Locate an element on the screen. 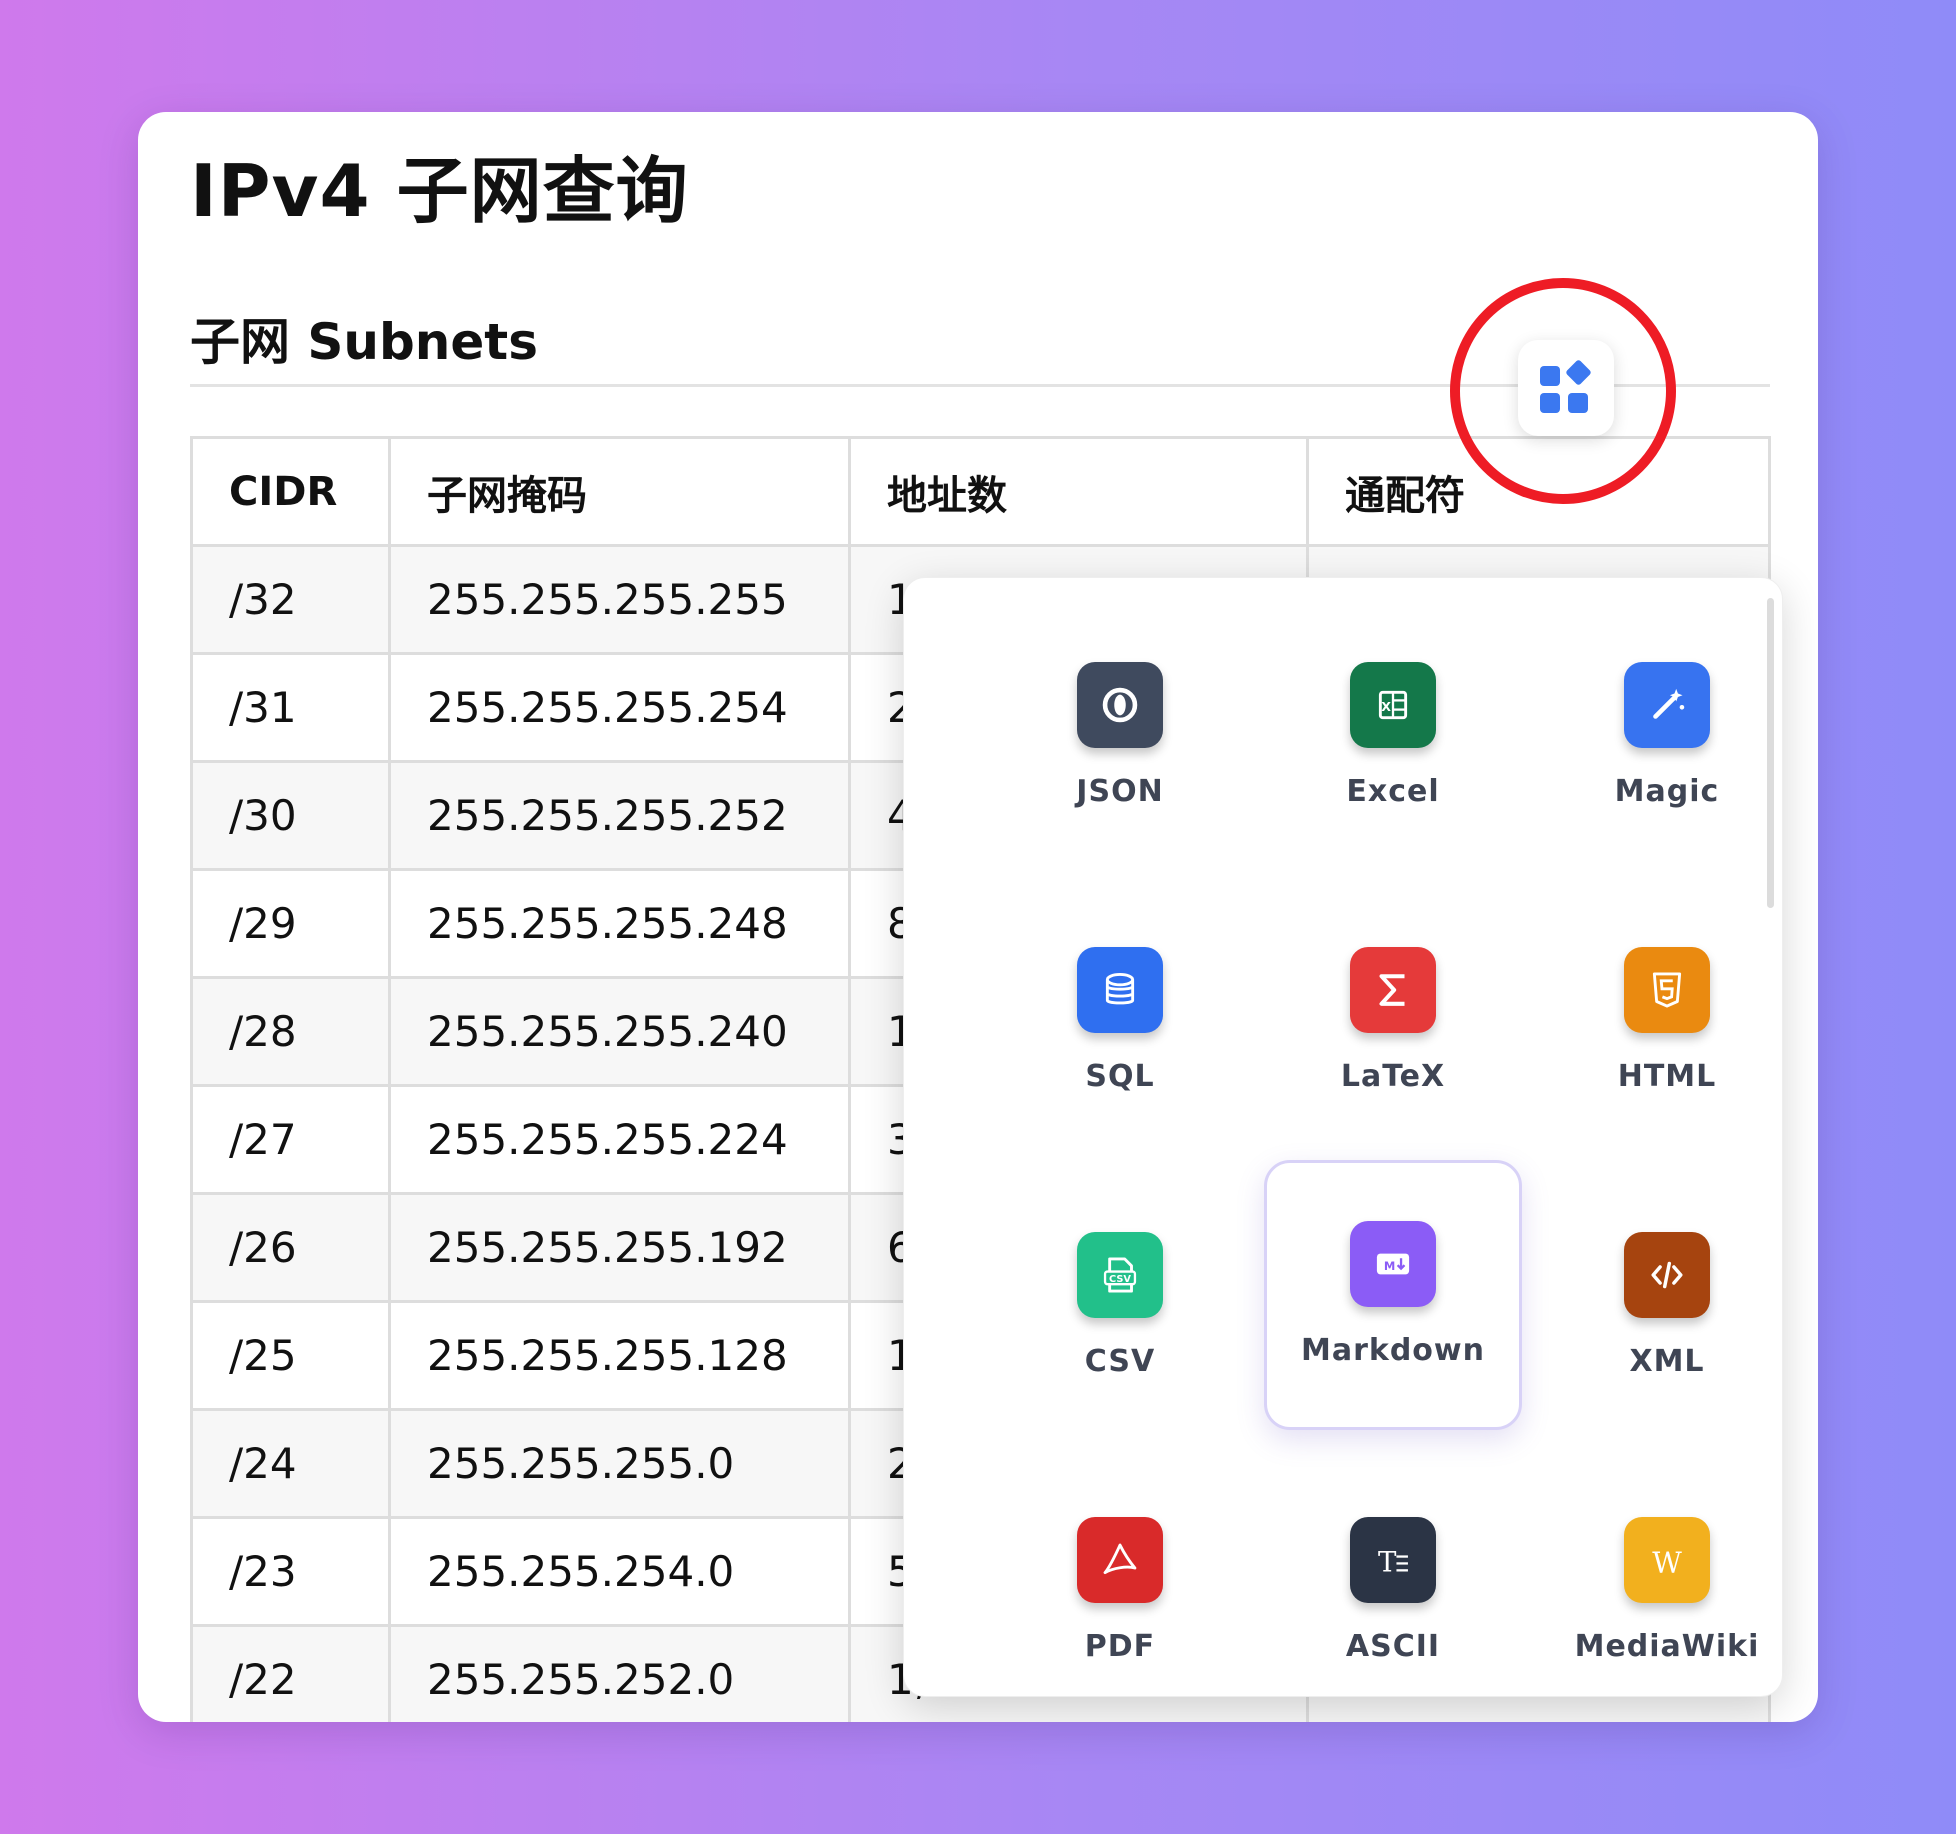 The width and height of the screenshot is (1956, 1834). mask-cell: 255.255.255.240 is located at coordinates (619, 1031).